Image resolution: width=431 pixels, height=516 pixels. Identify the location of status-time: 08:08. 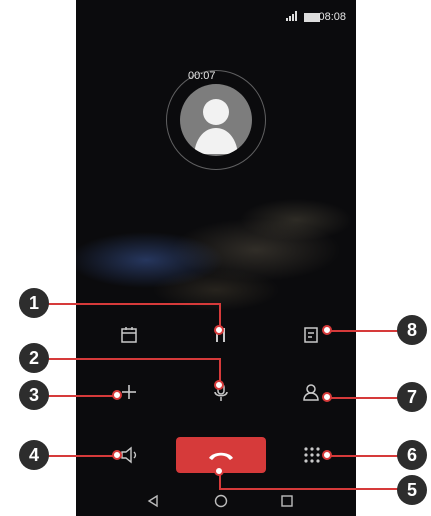
(332, 17).